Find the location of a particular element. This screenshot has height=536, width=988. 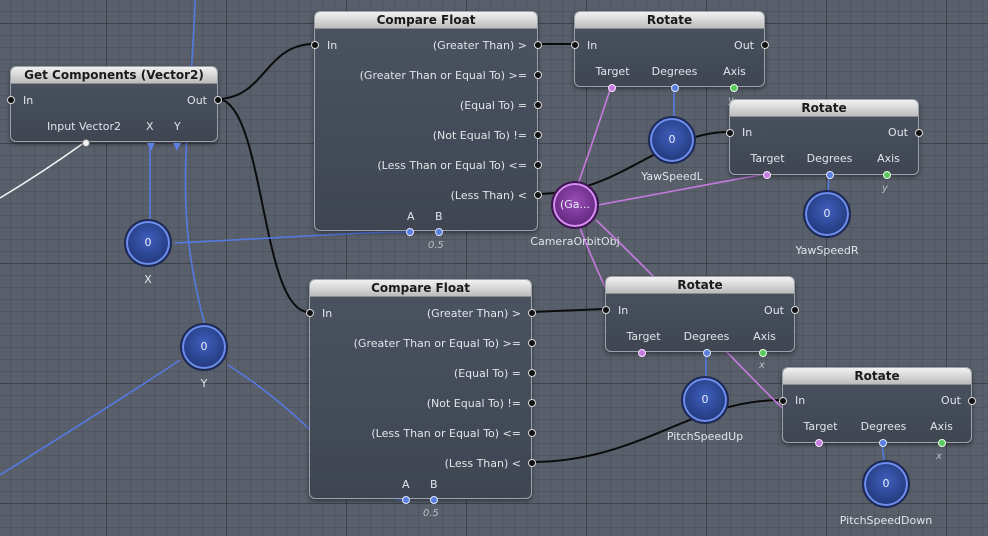

yaw-speed-l-node: 0 is located at coordinates (672, 140).